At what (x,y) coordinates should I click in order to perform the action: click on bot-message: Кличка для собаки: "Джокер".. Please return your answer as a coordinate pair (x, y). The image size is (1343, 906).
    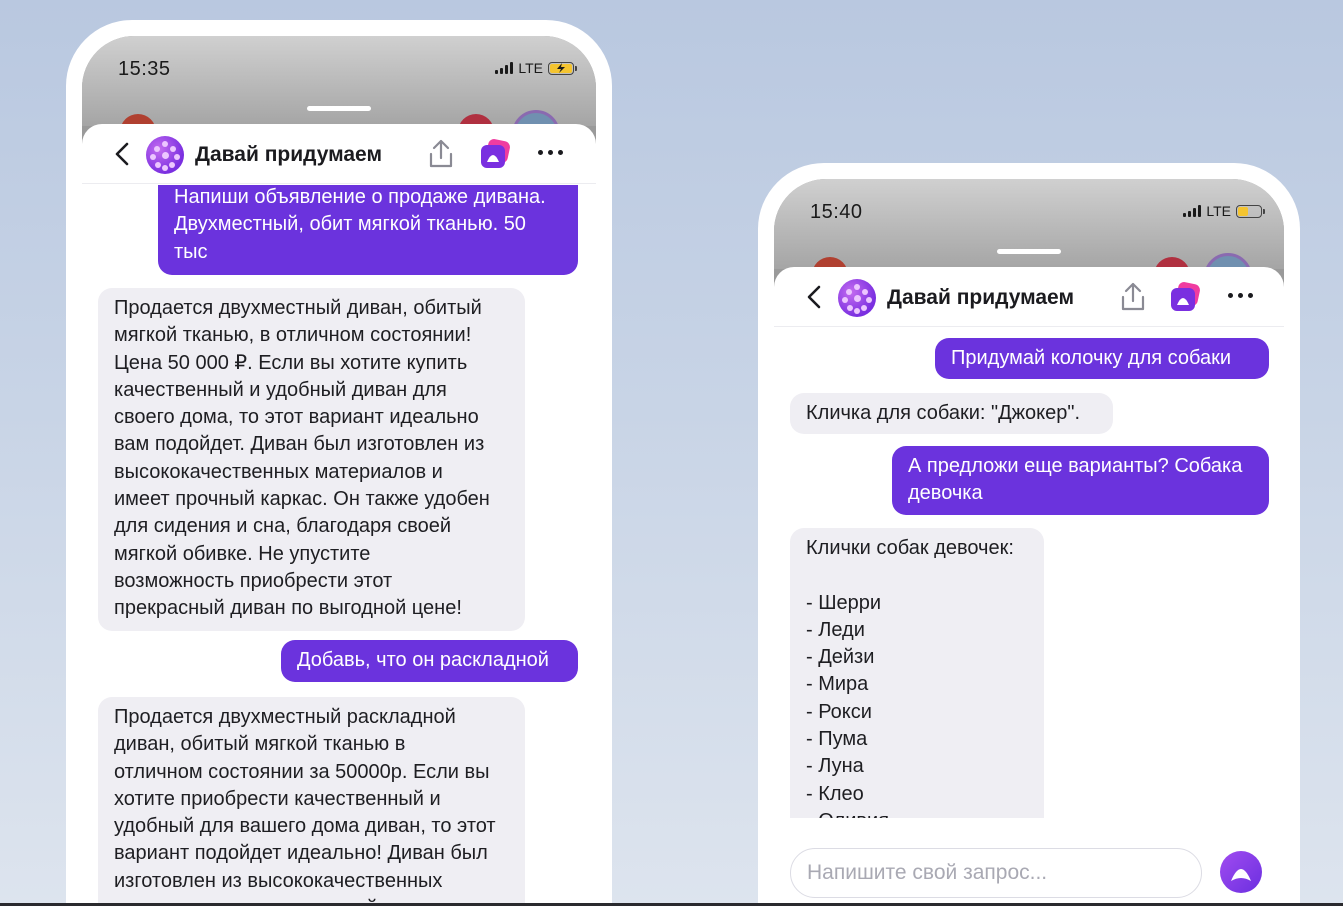
    Looking at the image, I should click on (951, 414).